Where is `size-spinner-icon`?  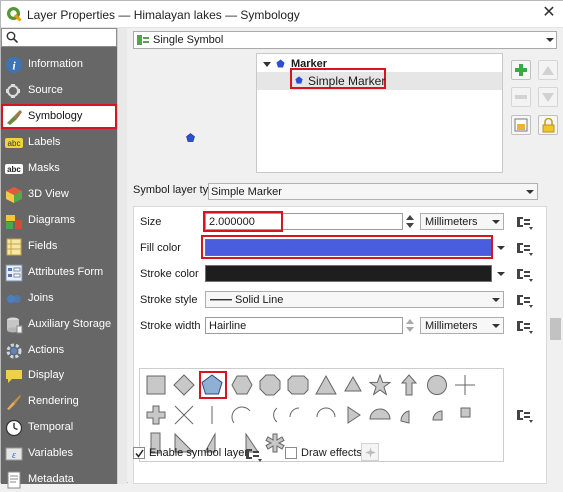
size-spinner-icon is located at coordinates (410, 221).